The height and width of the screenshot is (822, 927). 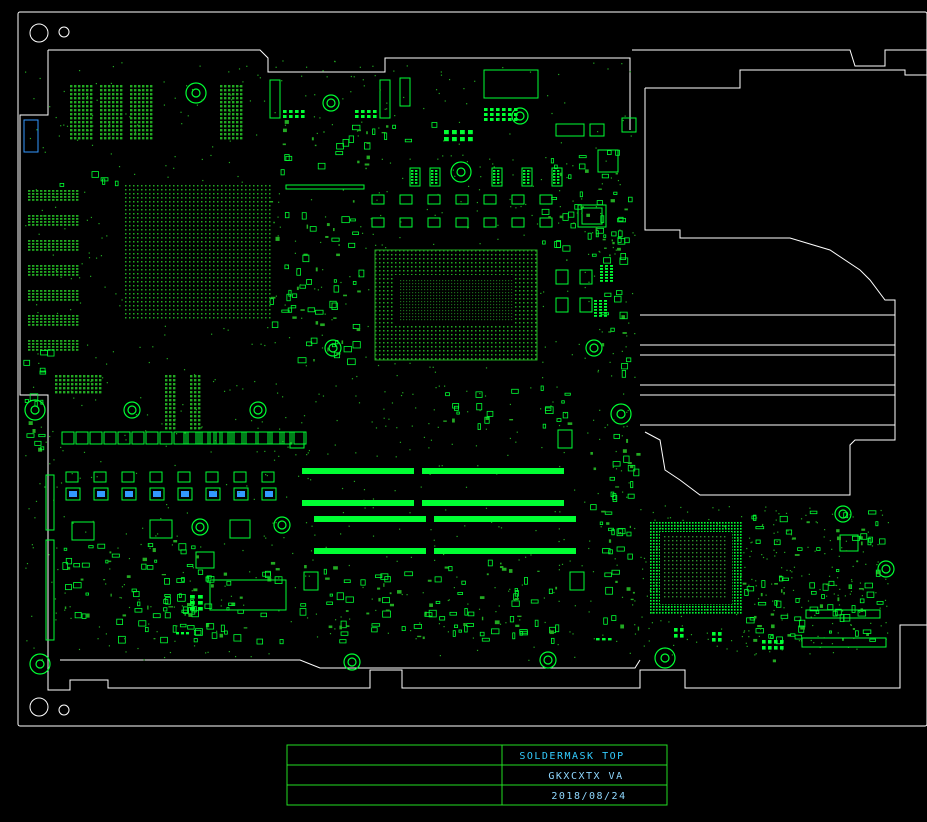 What do you see at coordinates (198, 252) in the screenshot?
I see `bga-pad-grid` at bounding box center [198, 252].